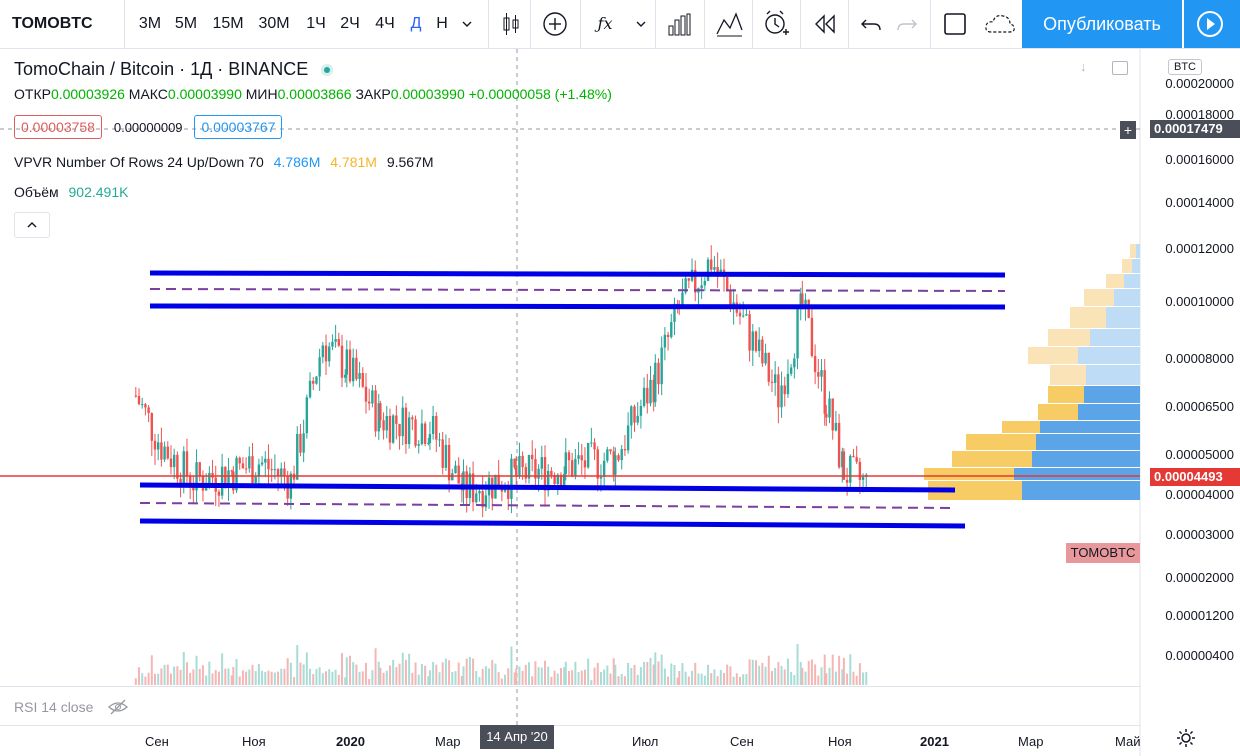  What do you see at coordinates (1185, 67) in the screenshot?
I see `currency-badge: BTC` at bounding box center [1185, 67].